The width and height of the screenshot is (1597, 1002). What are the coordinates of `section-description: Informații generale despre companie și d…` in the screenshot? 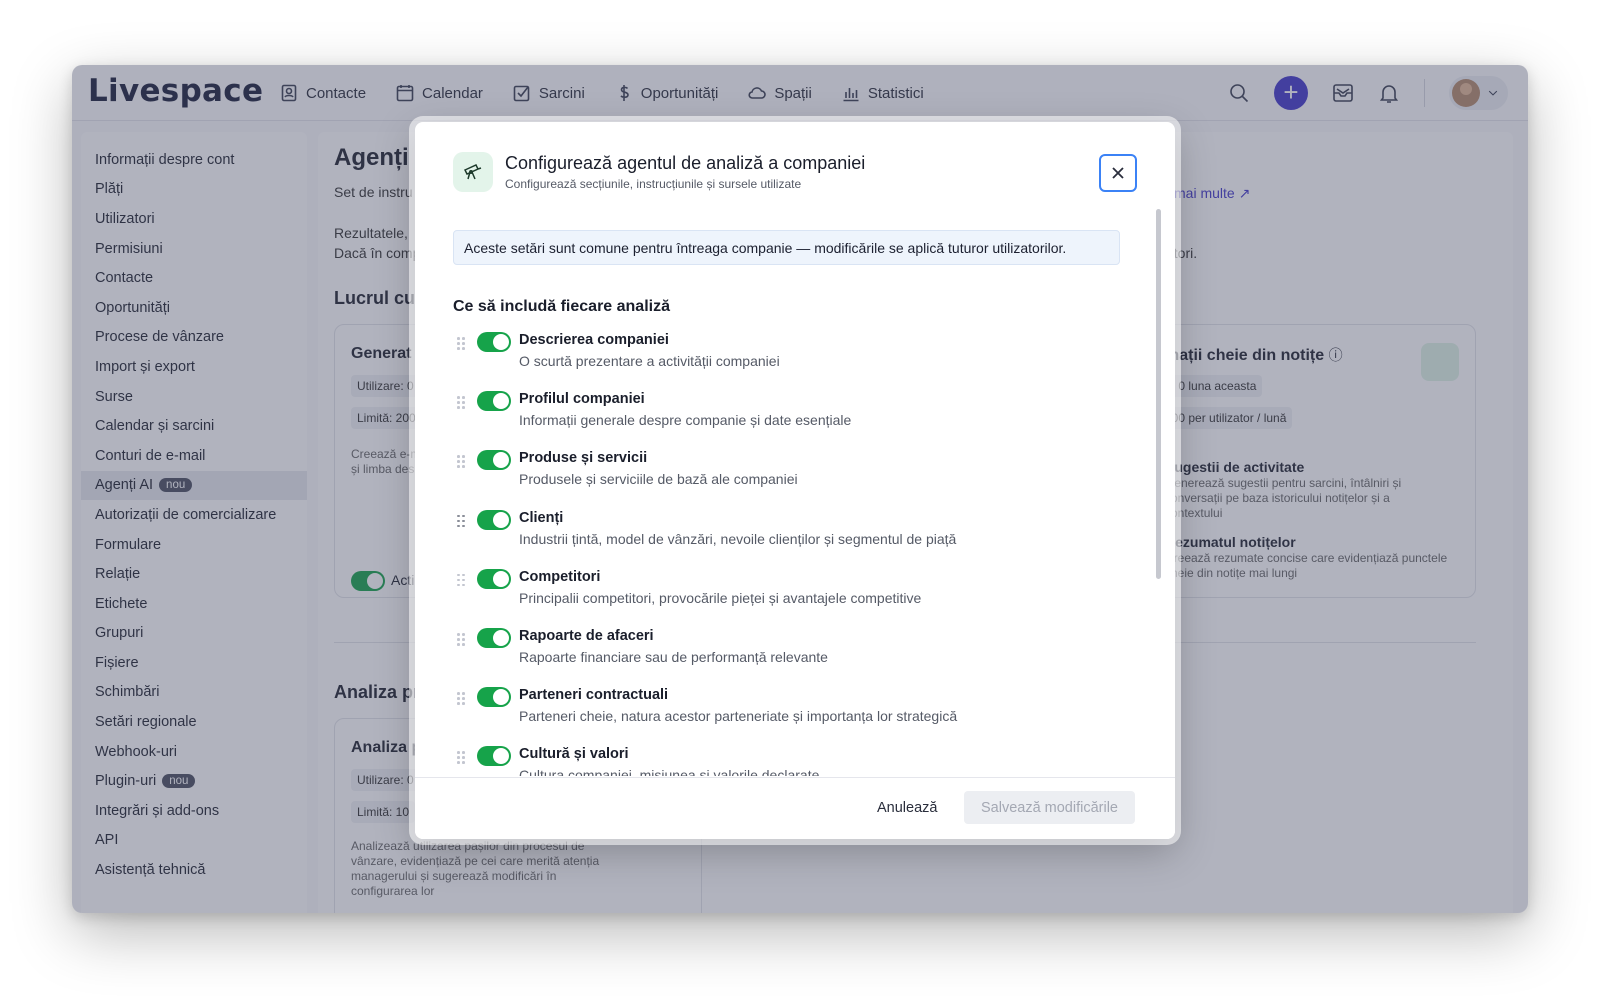 It's located at (685, 420).